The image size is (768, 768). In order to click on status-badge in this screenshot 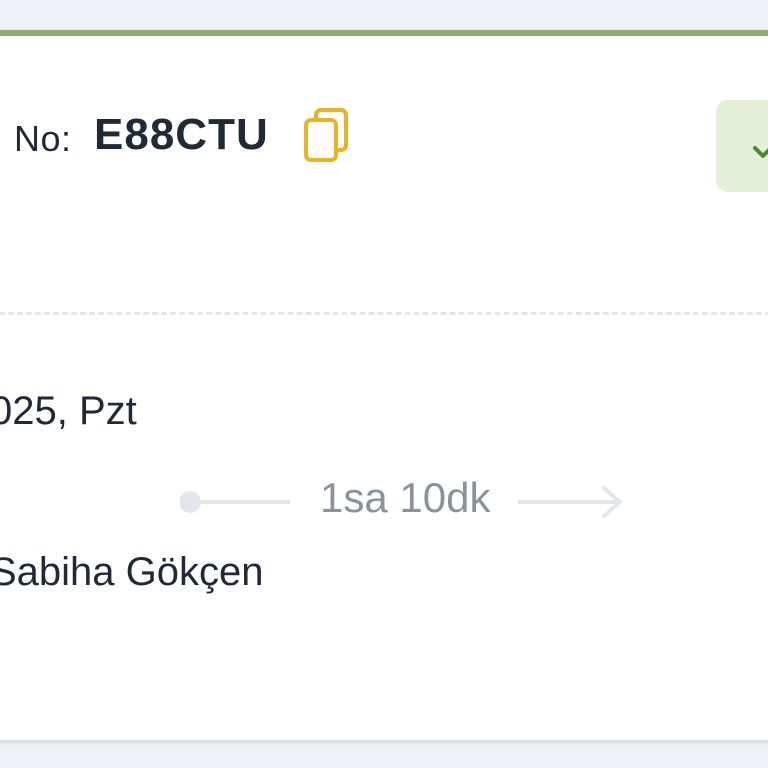, I will do `click(742, 146)`.